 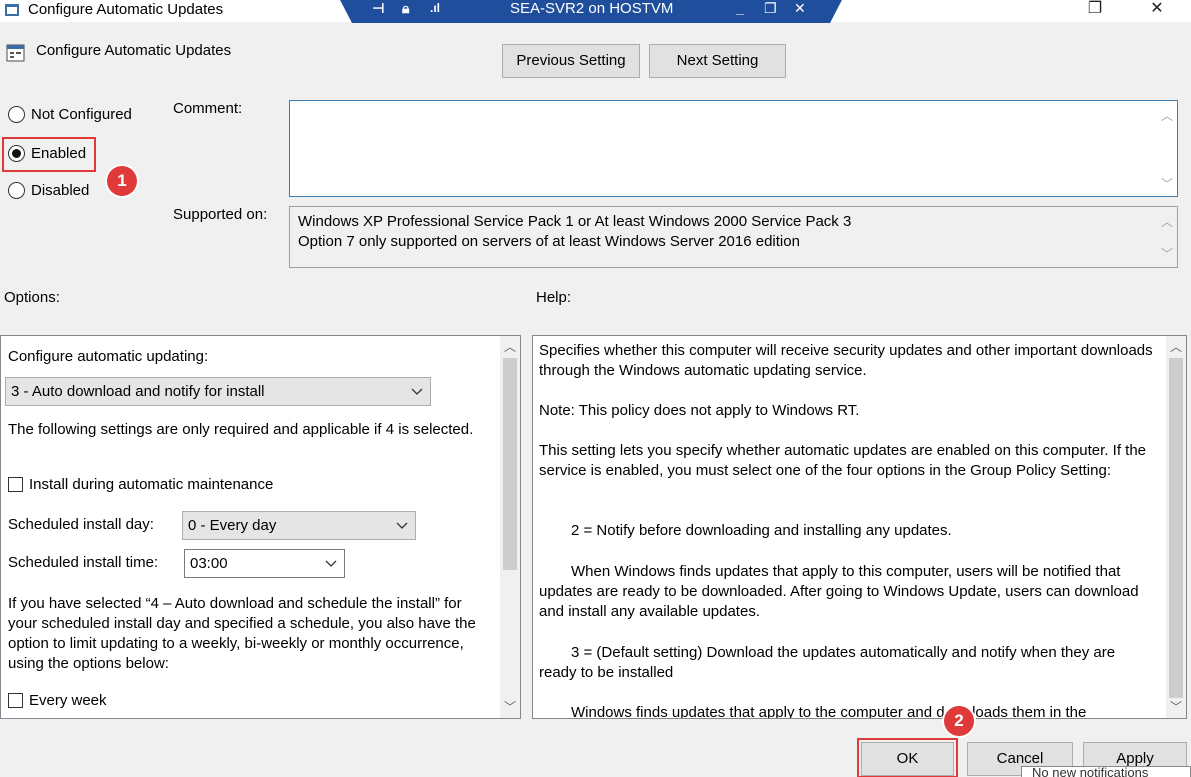 What do you see at coordinates (717, 61) in the screenshot?
I see `next-setting-button: Next Setting` at bounding box center [717, 61].